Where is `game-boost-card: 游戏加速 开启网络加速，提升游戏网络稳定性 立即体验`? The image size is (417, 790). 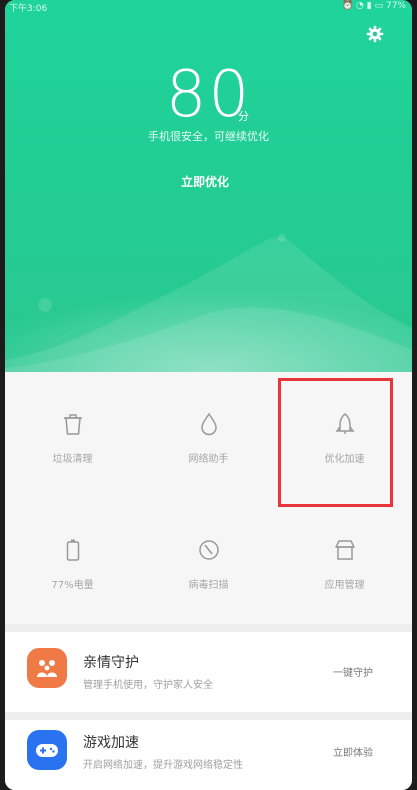 game-boost-card: 游戏加速 开启网络加速，提升游戏网络稳定性 立即体验 is located at coordinates (208, 755).